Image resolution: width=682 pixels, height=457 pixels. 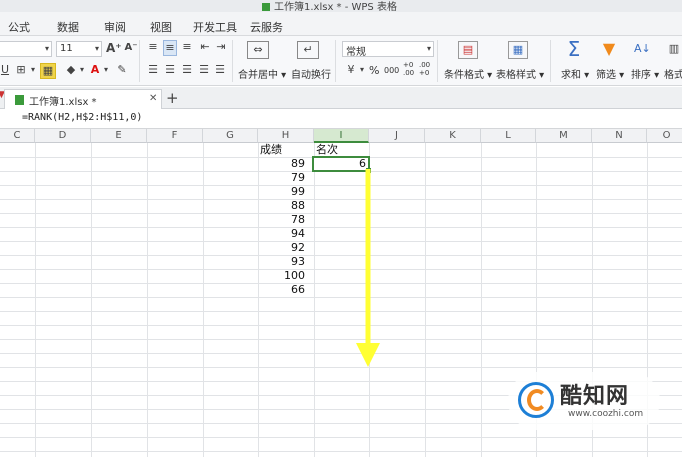 I want to click on column-header-f: F, so click(x=175, y=136).